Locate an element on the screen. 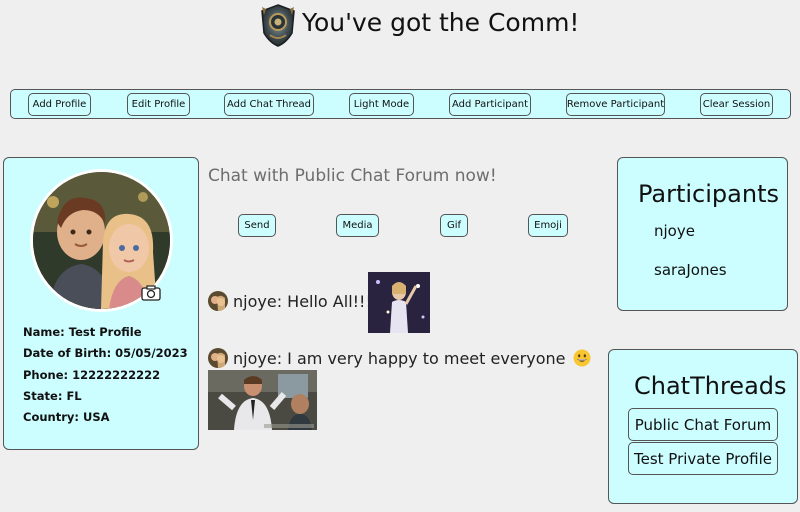 The image size is (800, 512). participant-item: saraJones is located at coordinates (690, 270).